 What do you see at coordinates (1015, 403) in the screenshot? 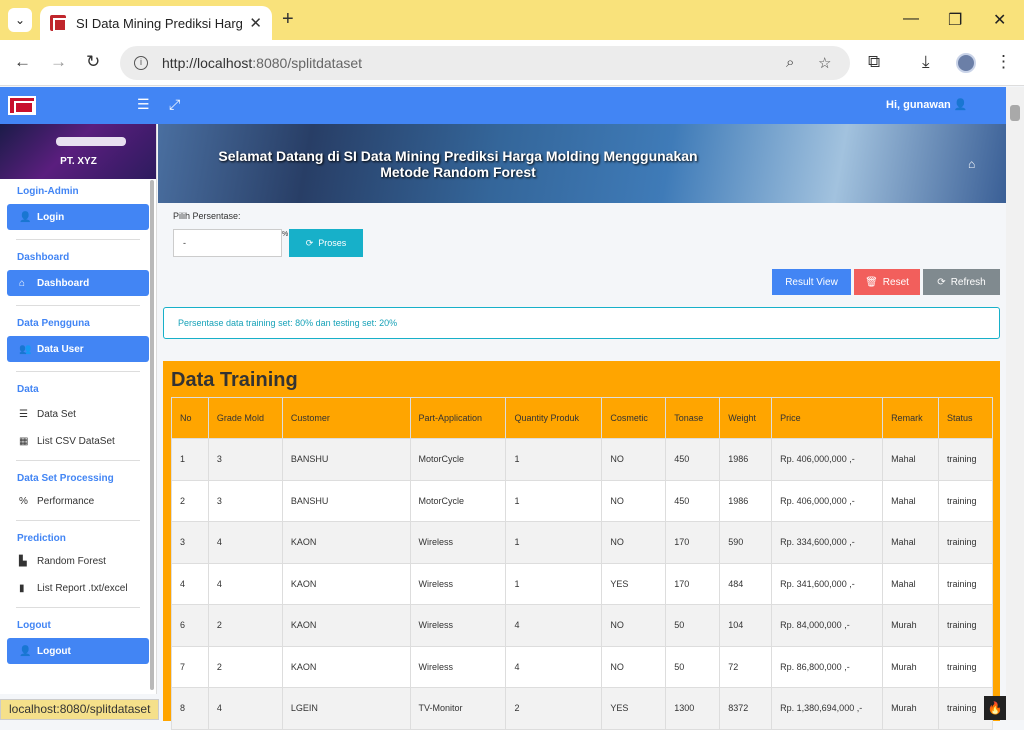
I see `page-scrollbar` at bounding box center [1015, 403].